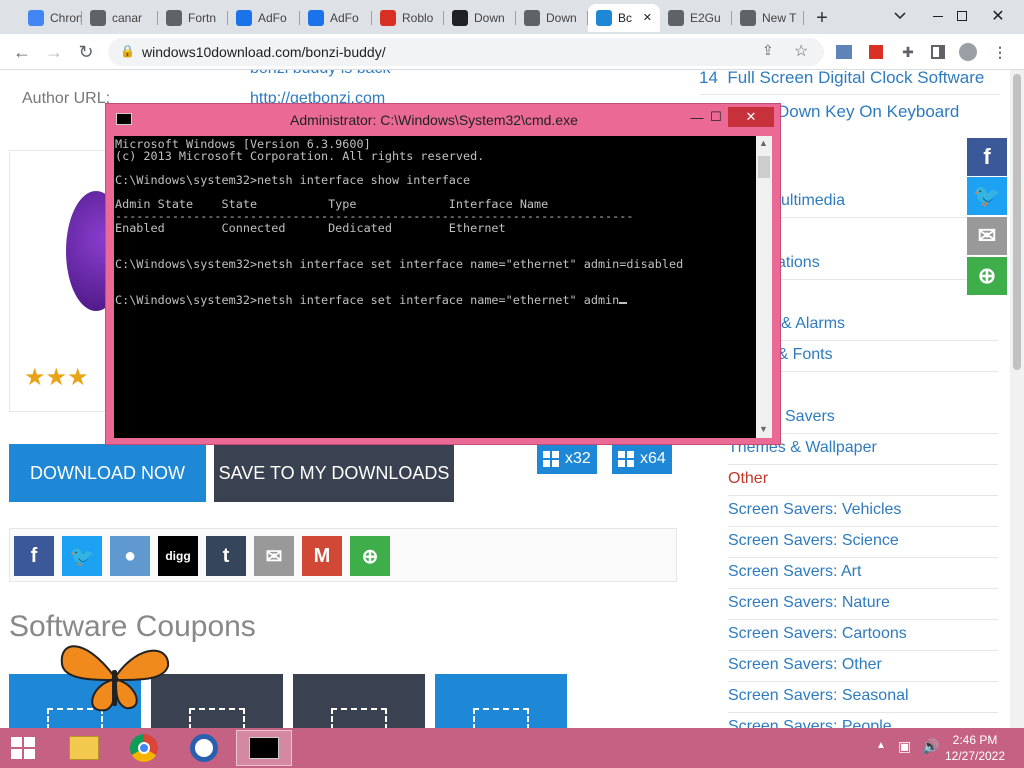 Image resolution: width=1024 pixels, height=768 pixels. What do you see at coordinates (264, 52) in the screenshot?
I see `url-text: windows10download.com/bonzi-buddy/` at bounding box center [264, 52].